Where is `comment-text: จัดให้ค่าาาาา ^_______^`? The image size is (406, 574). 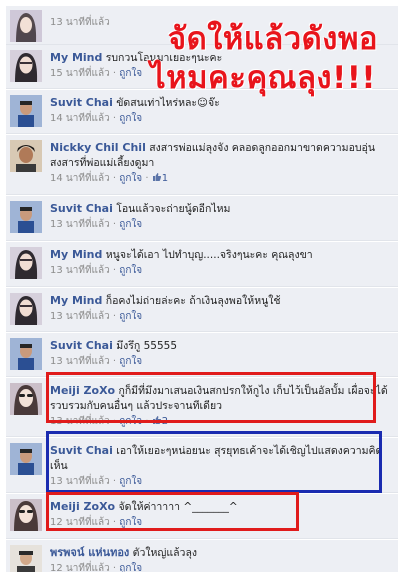
comment-text: จัดให้ค่าาาาา ^_______^ is located at coordinates (178, 507).